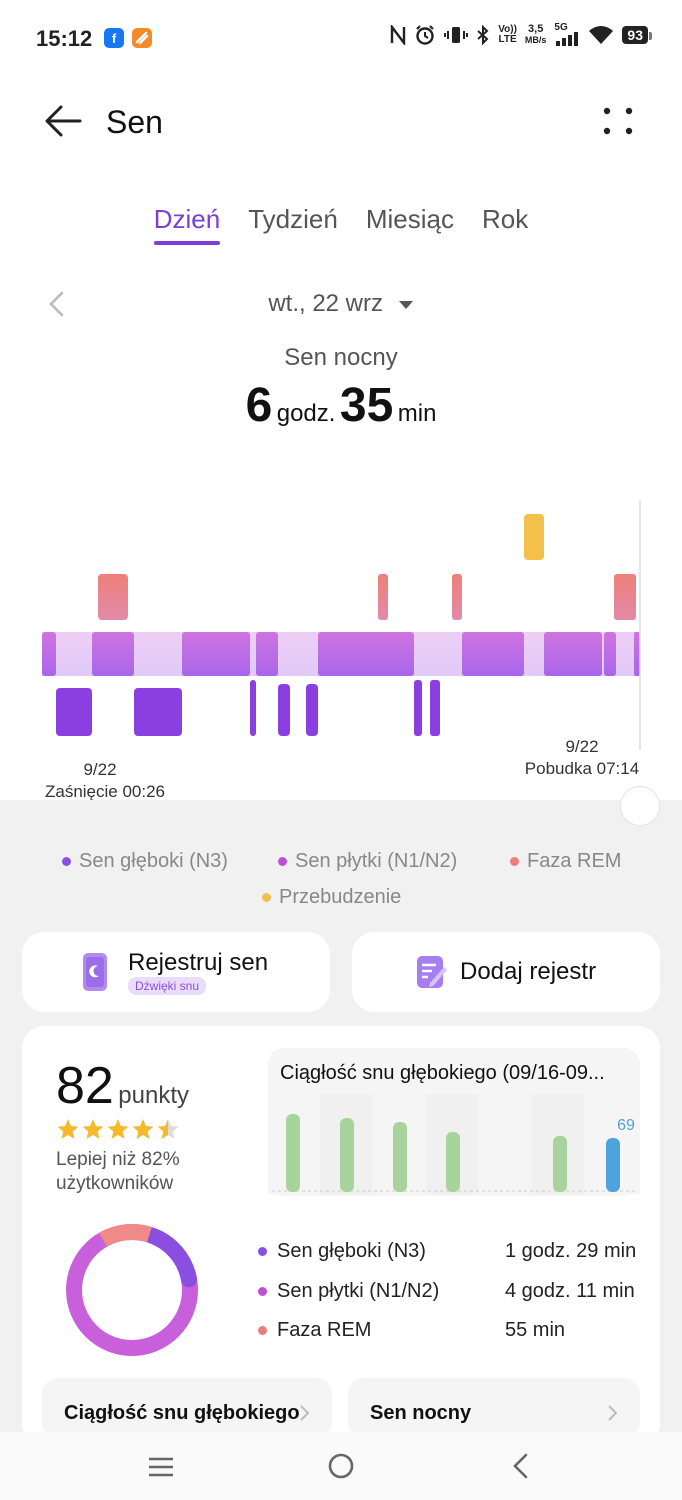 This screenshot has width=682, height=1500. What do you see at coordinates (262, 1291) in the screenshot?
I see `breakdown-light-dot` at bounding box center [262, 1291].